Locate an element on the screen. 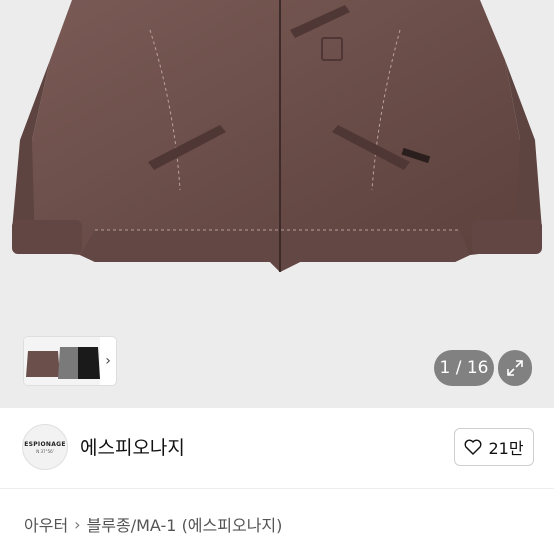 The height and width of the screenshot is (554, 554). shop-logo-sub: N 37°56' is located at coordinates (45, 451).